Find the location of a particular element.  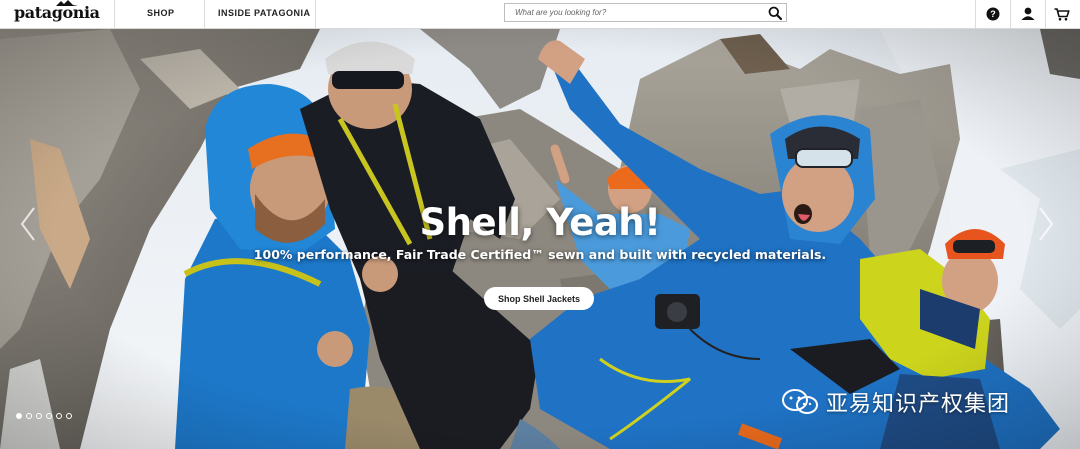

user-icon is located at coordinates (1028, 14).